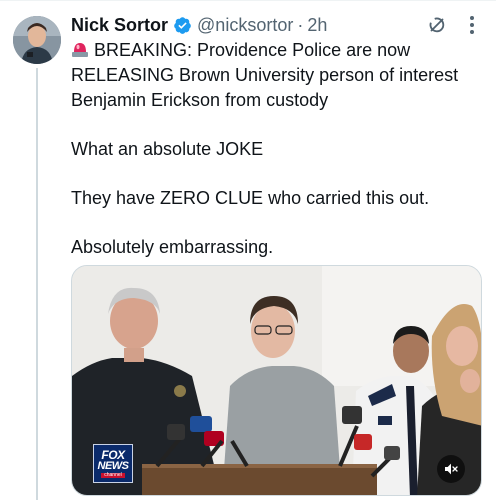  What do you see at coordinates (182, 25) in the screenshot?
I see `verified-badge-icon` at bounding box center [182, 25].